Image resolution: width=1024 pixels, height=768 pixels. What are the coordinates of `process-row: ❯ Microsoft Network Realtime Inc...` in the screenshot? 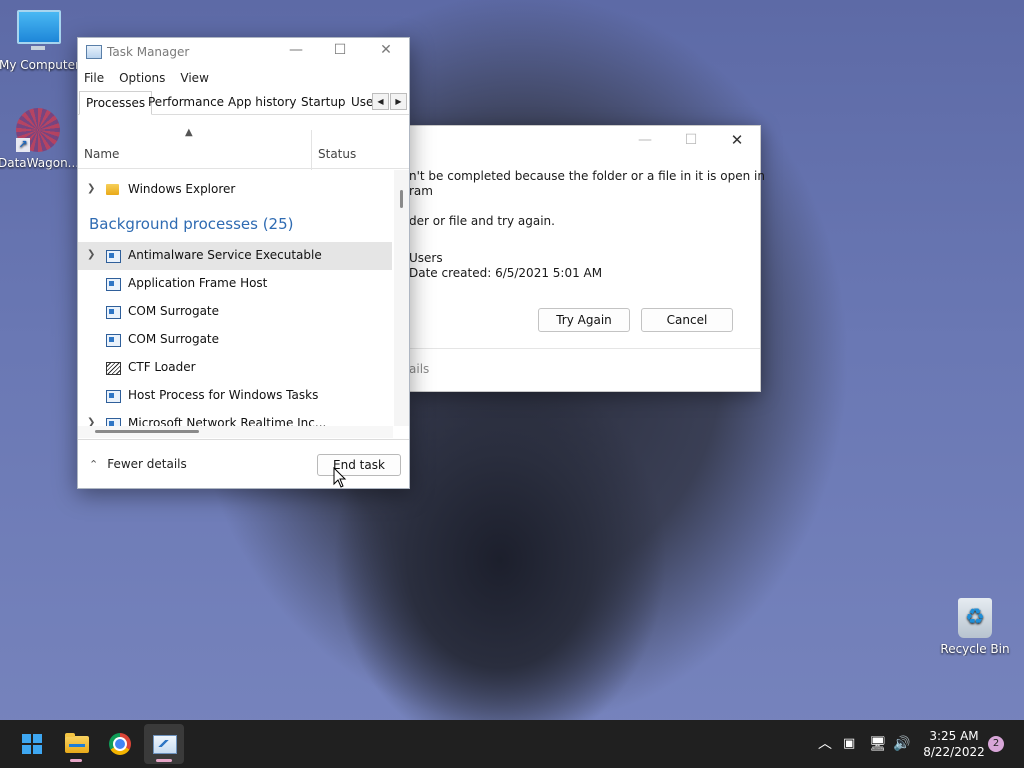 It's located at (235, 418).